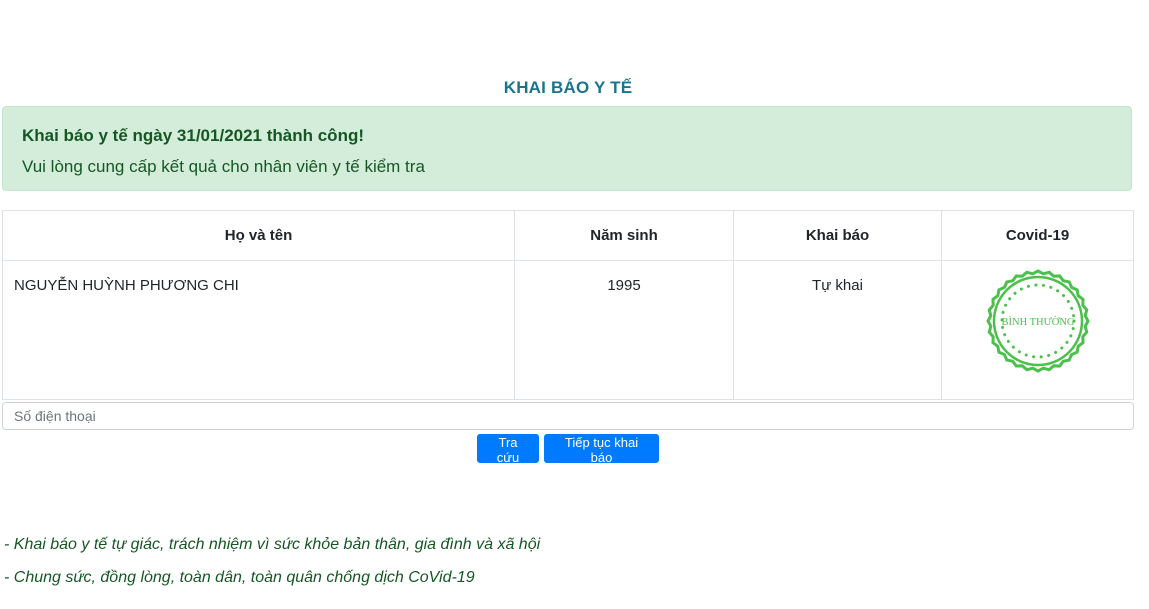 The image size is (1149, 609). Describe the element at coordinates (837, 235) in the screenshot. I see `header-declaration: Khai báo` at that location.